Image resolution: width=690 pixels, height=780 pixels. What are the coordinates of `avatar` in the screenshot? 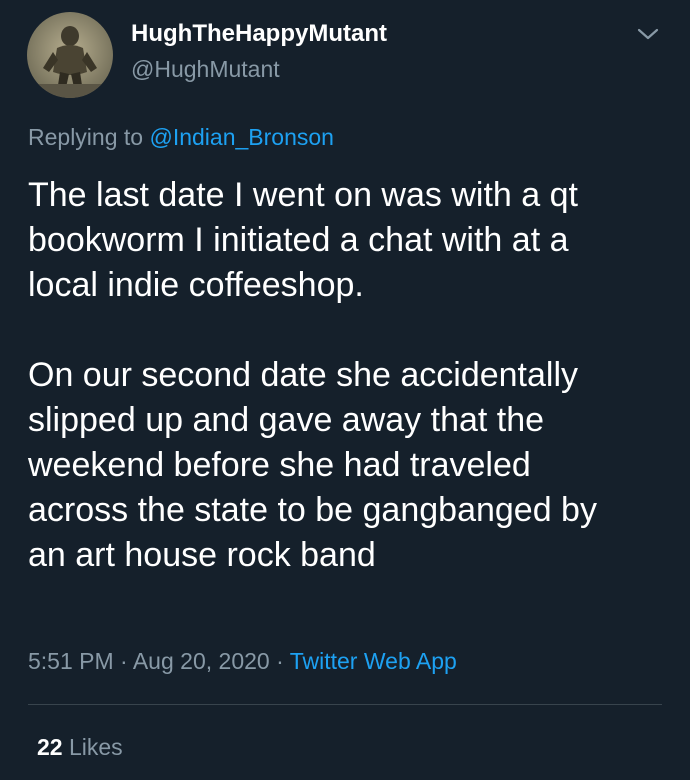 It's located at (70, 55).